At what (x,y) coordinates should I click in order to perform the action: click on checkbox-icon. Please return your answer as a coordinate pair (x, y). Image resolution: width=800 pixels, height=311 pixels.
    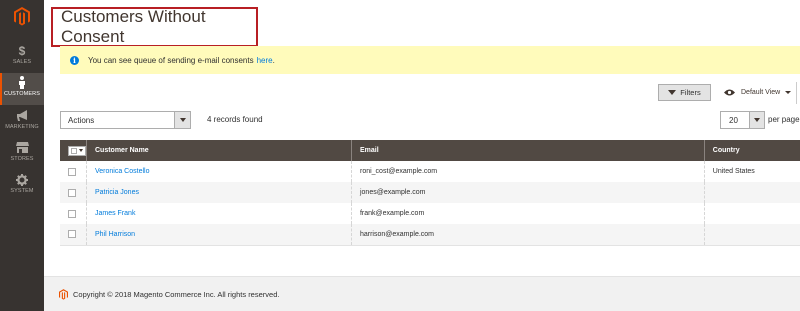
    Looking at the image, I should click on (74, 150).